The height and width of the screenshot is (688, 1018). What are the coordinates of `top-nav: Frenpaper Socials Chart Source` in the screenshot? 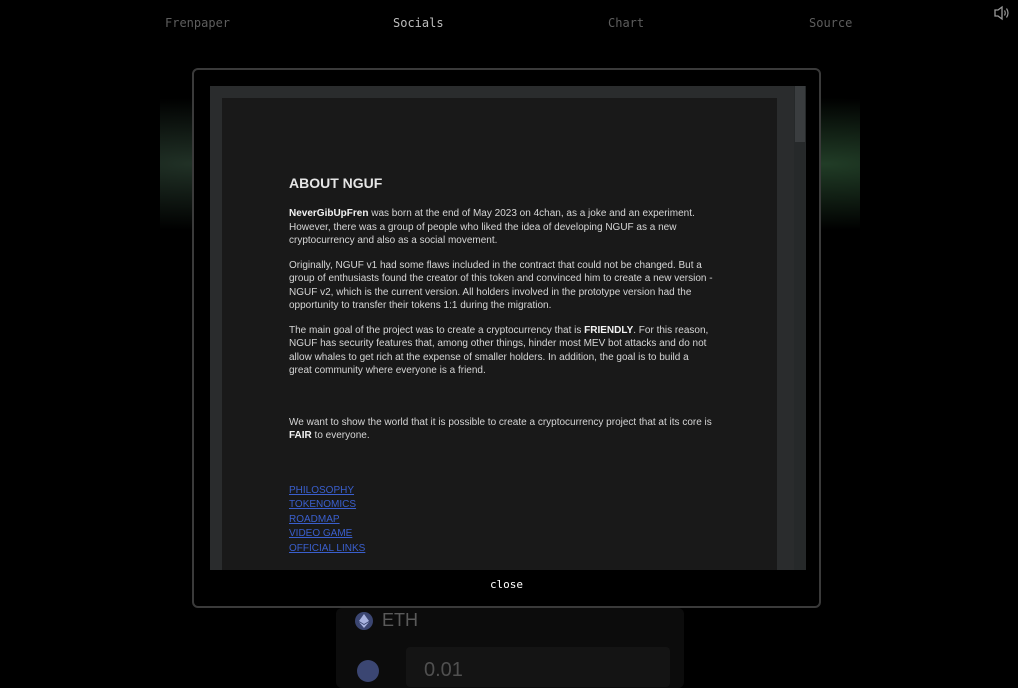 It's located at (509, 23).